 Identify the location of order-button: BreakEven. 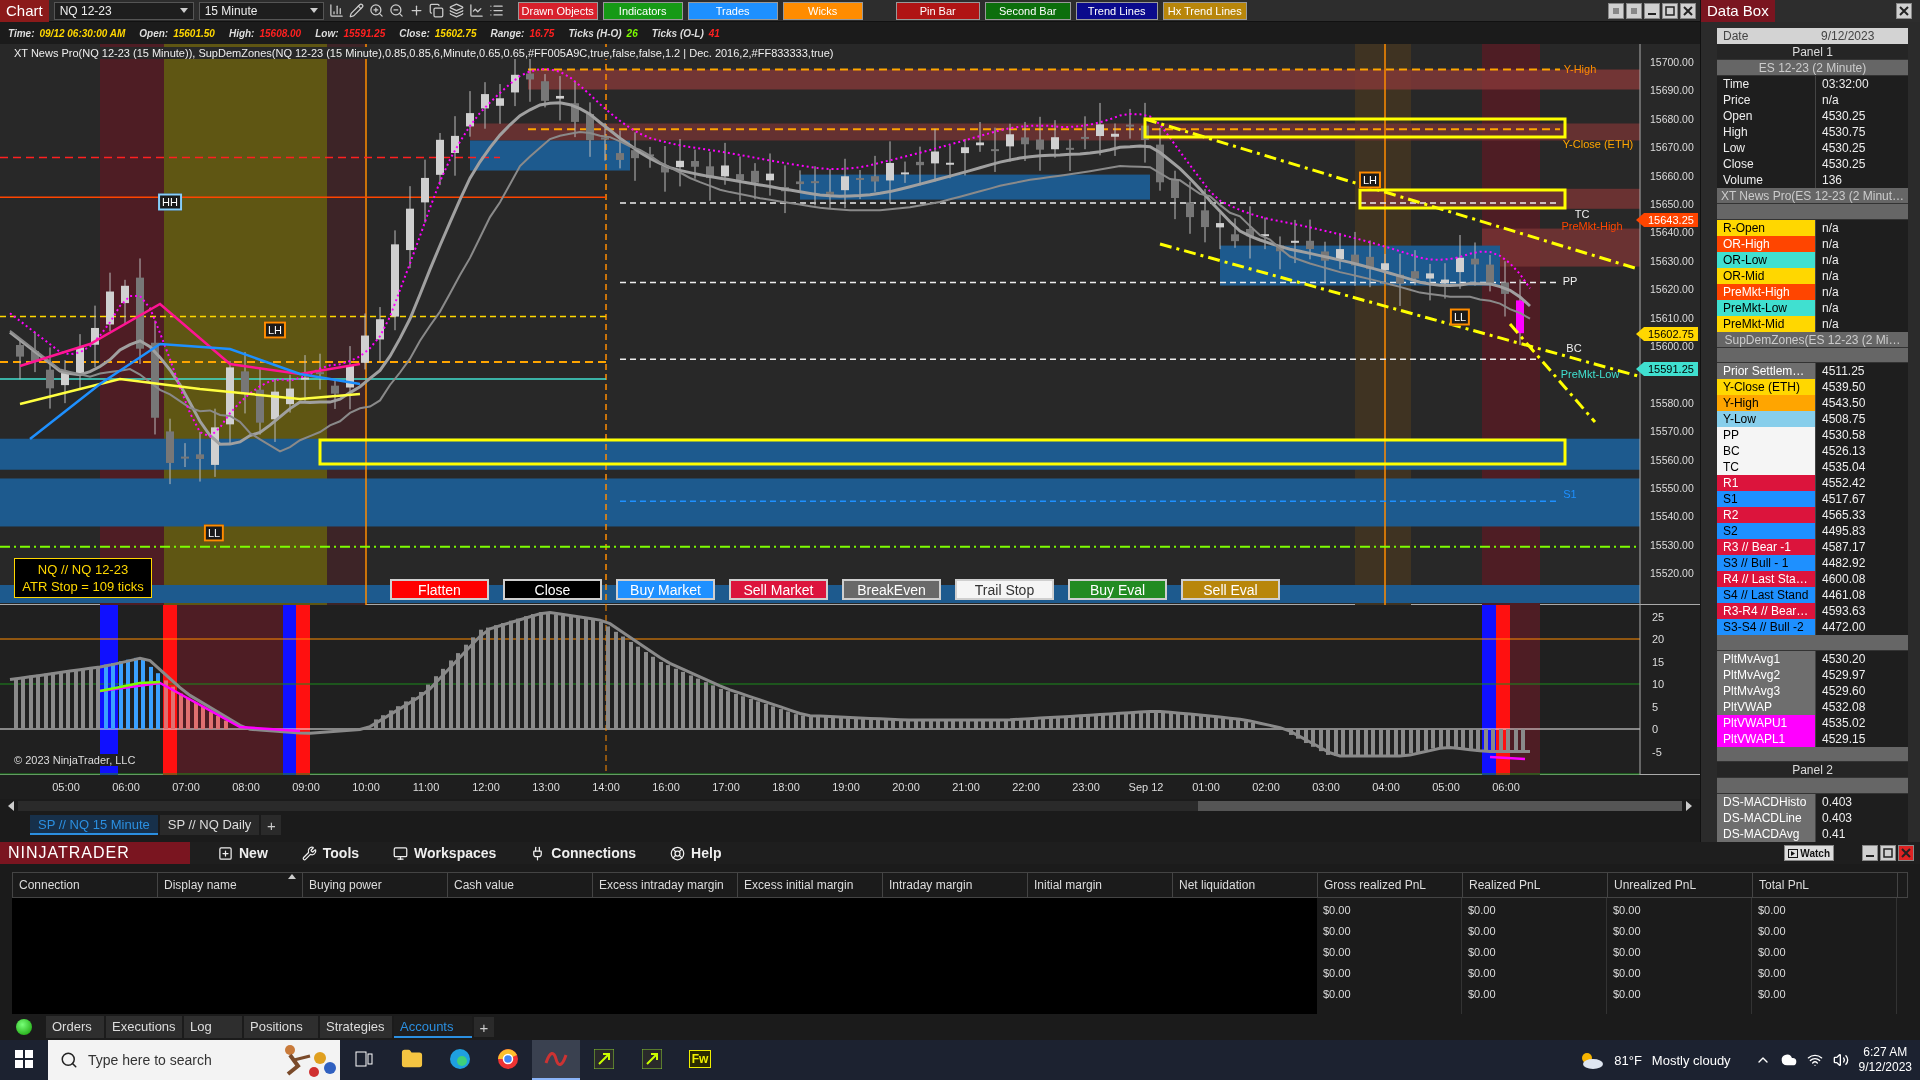
(891, 589).